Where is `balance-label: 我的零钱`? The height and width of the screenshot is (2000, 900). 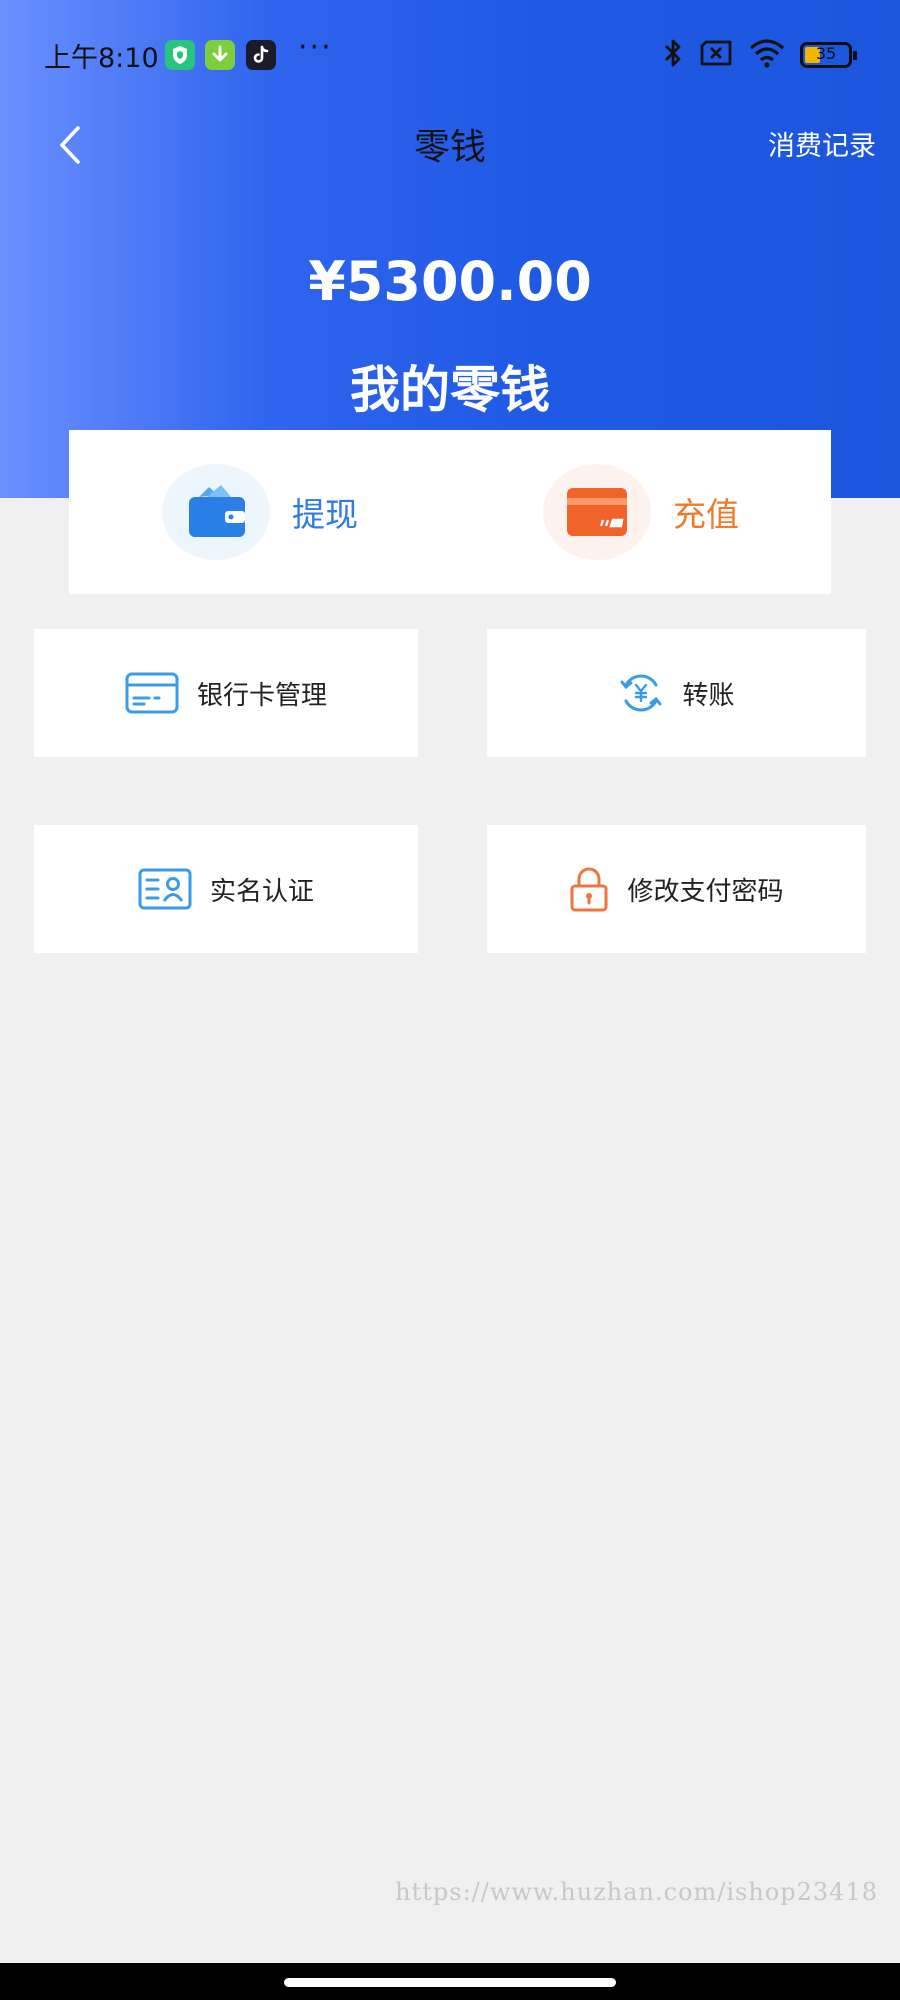
balance-label: 我的零钱 is located at coordinates (450, 390).